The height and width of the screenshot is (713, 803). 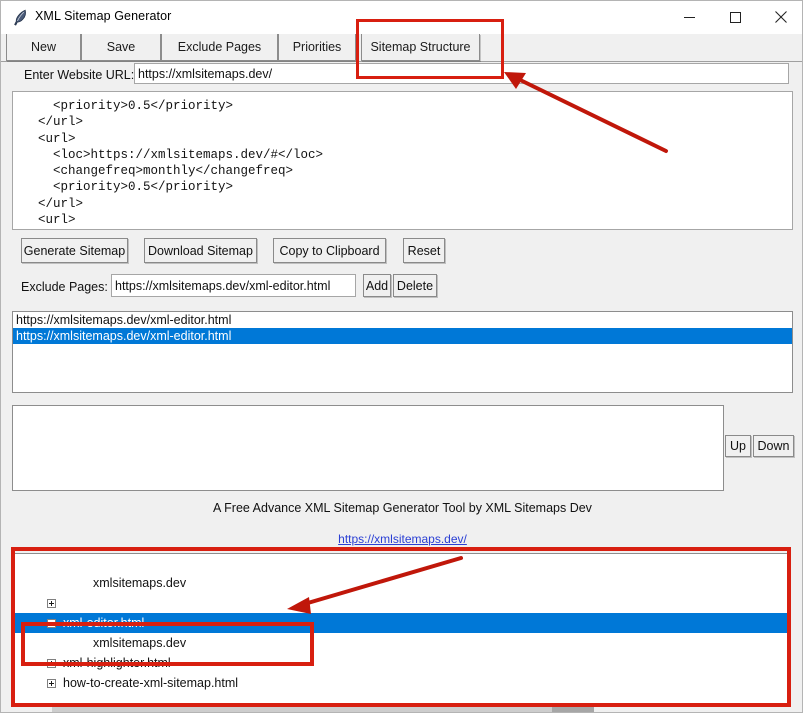 What do you see at coordinates (219, 47) in the screenshot?
I see `tab-exclude-pages: Exclude Pages` at bounding box center [219, 47].